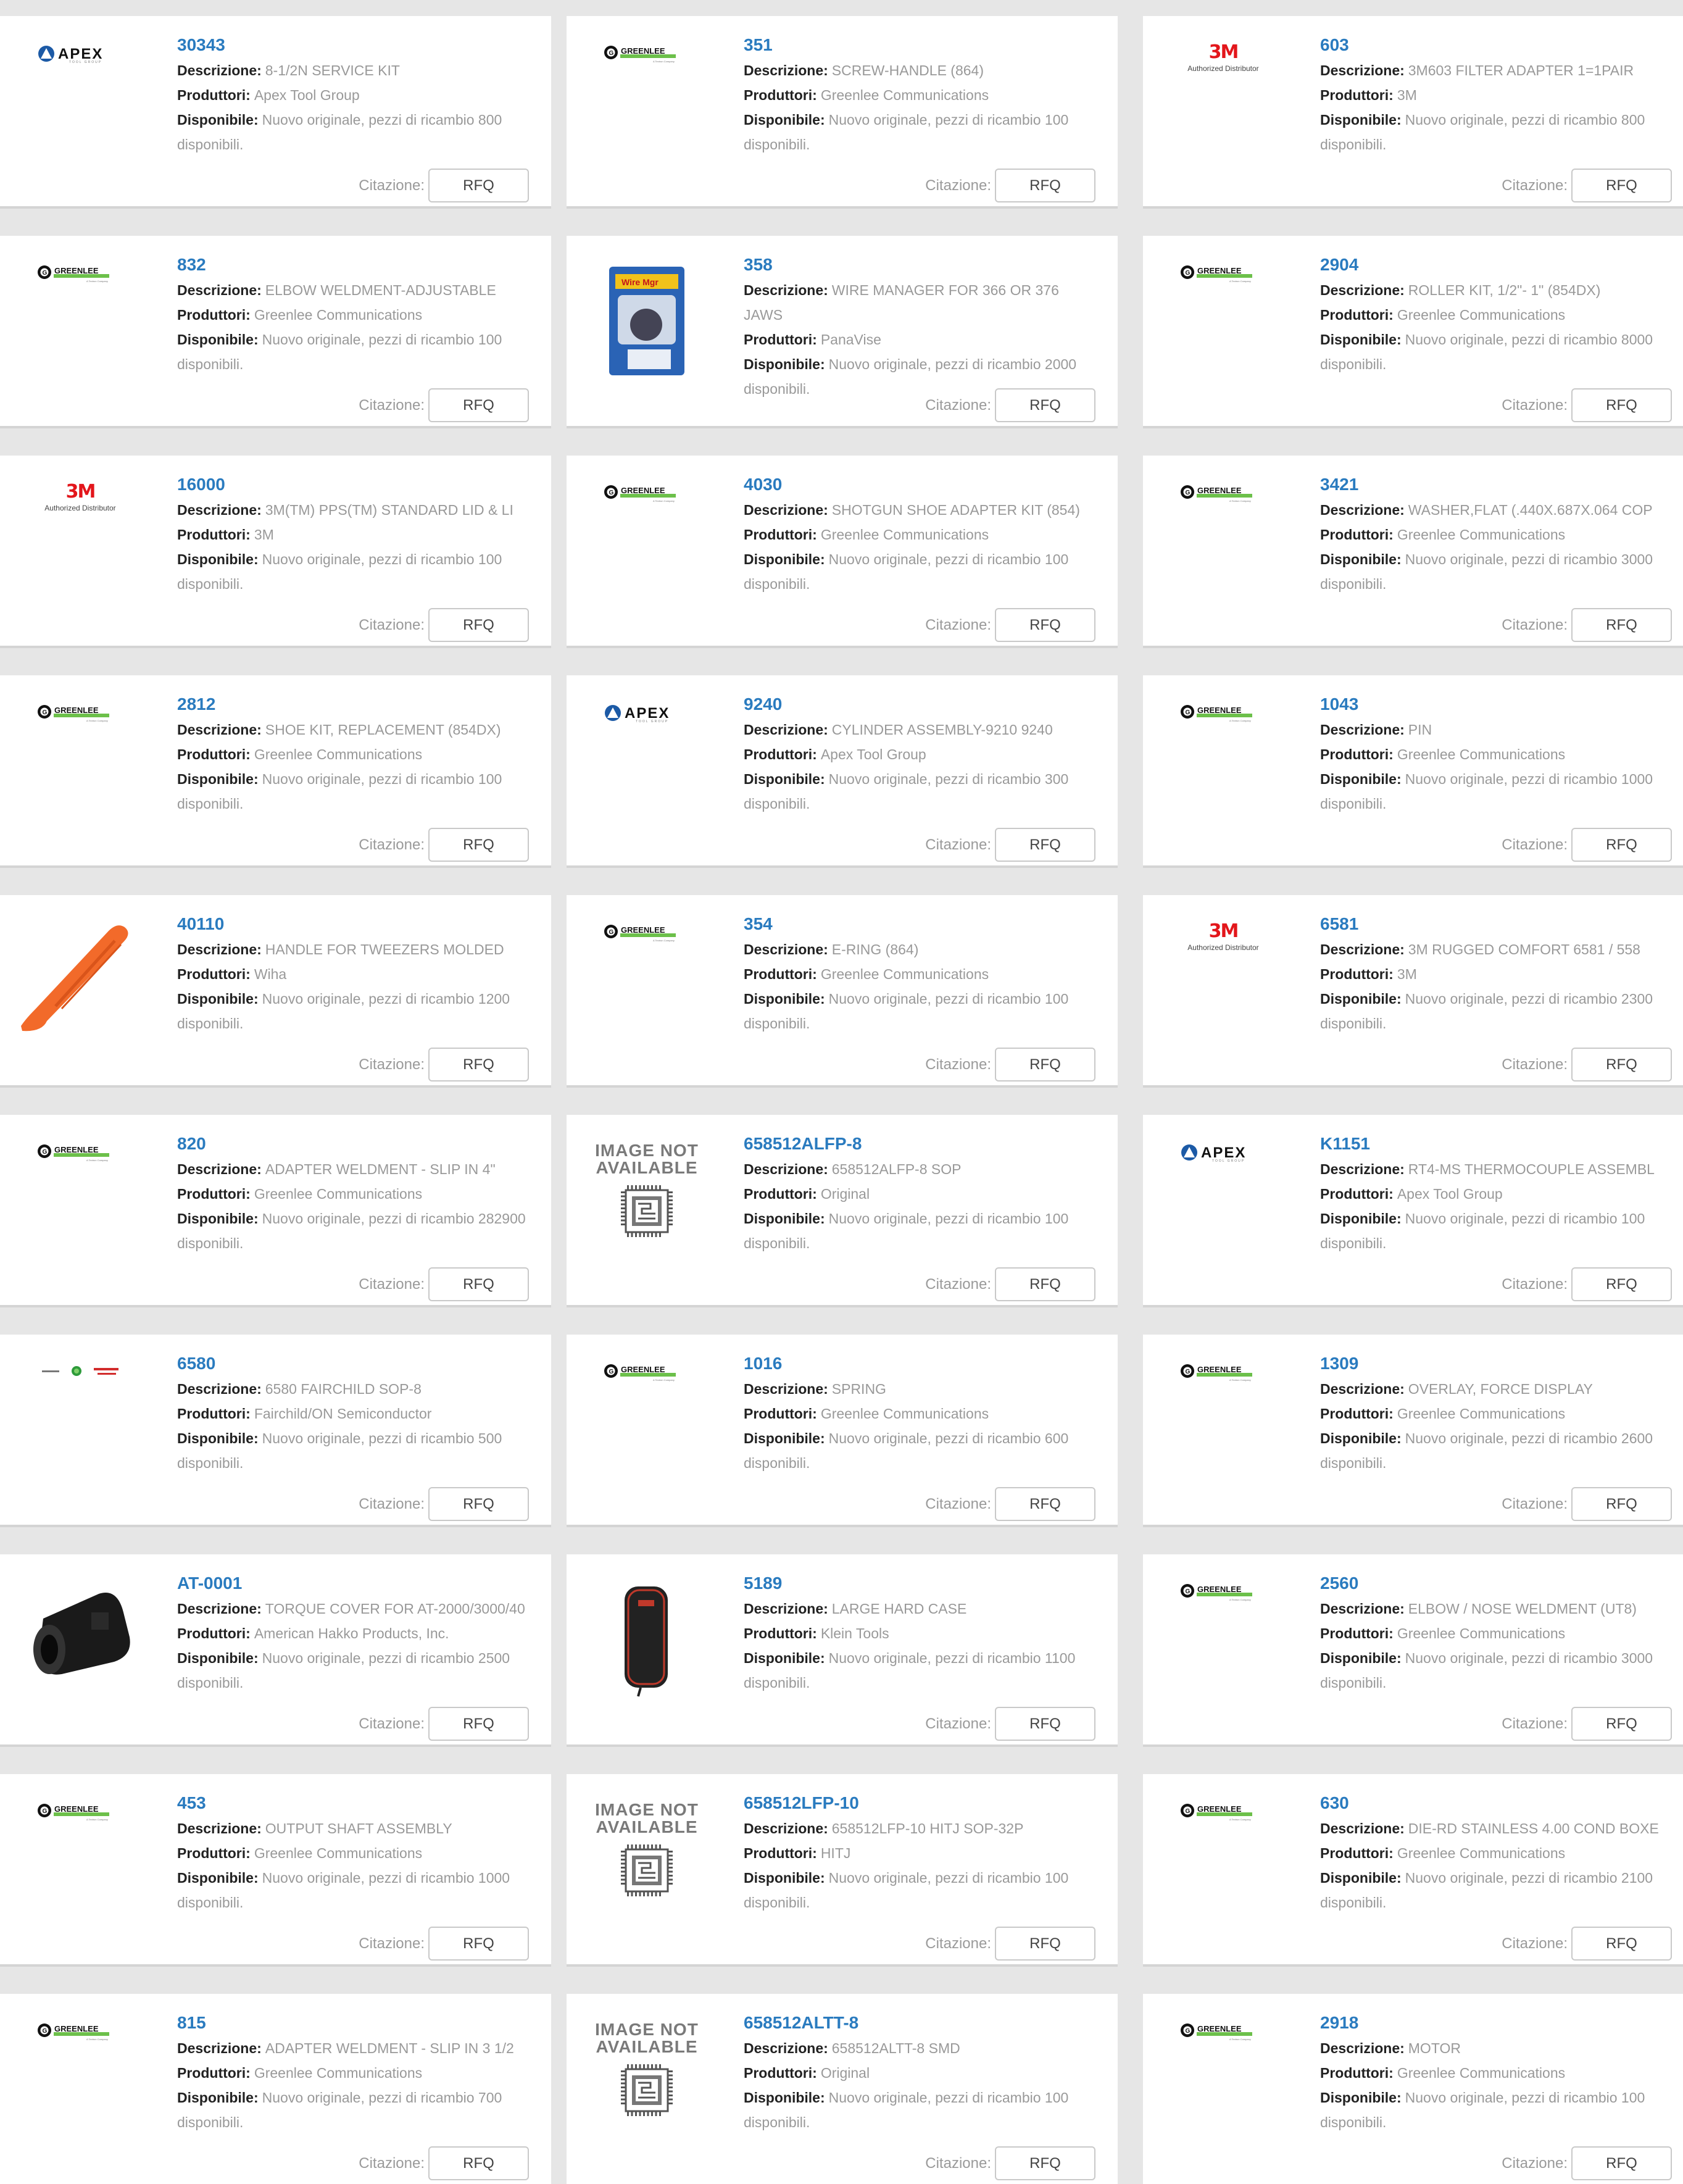 This screenshot has width=1683, height=2184. I want to click on part-number-link: 358, so click(931, 264).